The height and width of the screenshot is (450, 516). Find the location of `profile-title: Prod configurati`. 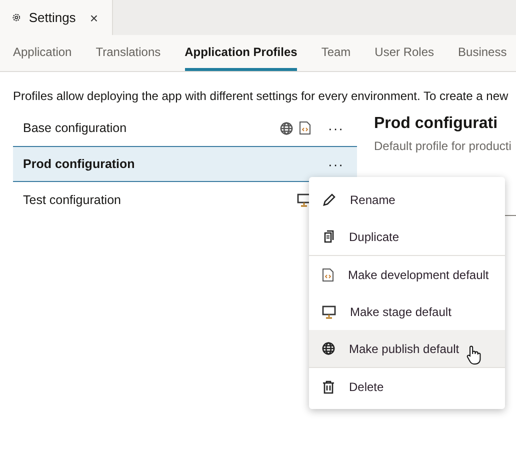

profile-title: Prod configurati is located at coordinates (436, 124).